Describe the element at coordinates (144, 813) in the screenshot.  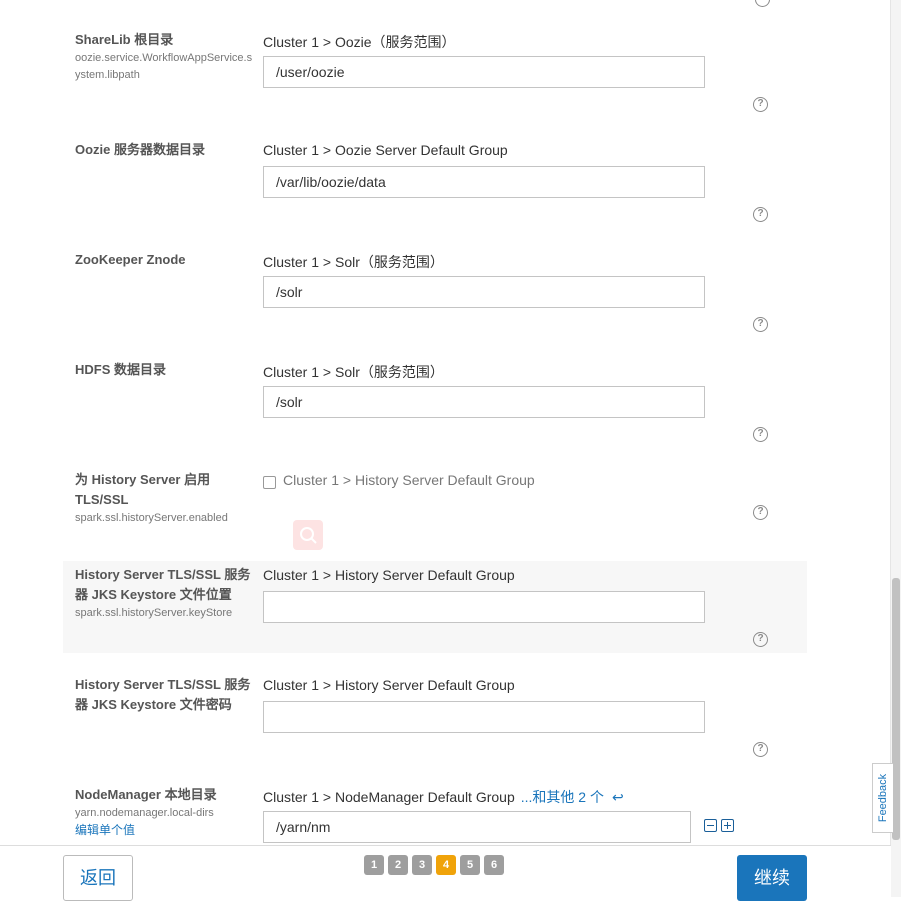
I see `setting-key: yarn.nodemanager.local-dirs` at that location.